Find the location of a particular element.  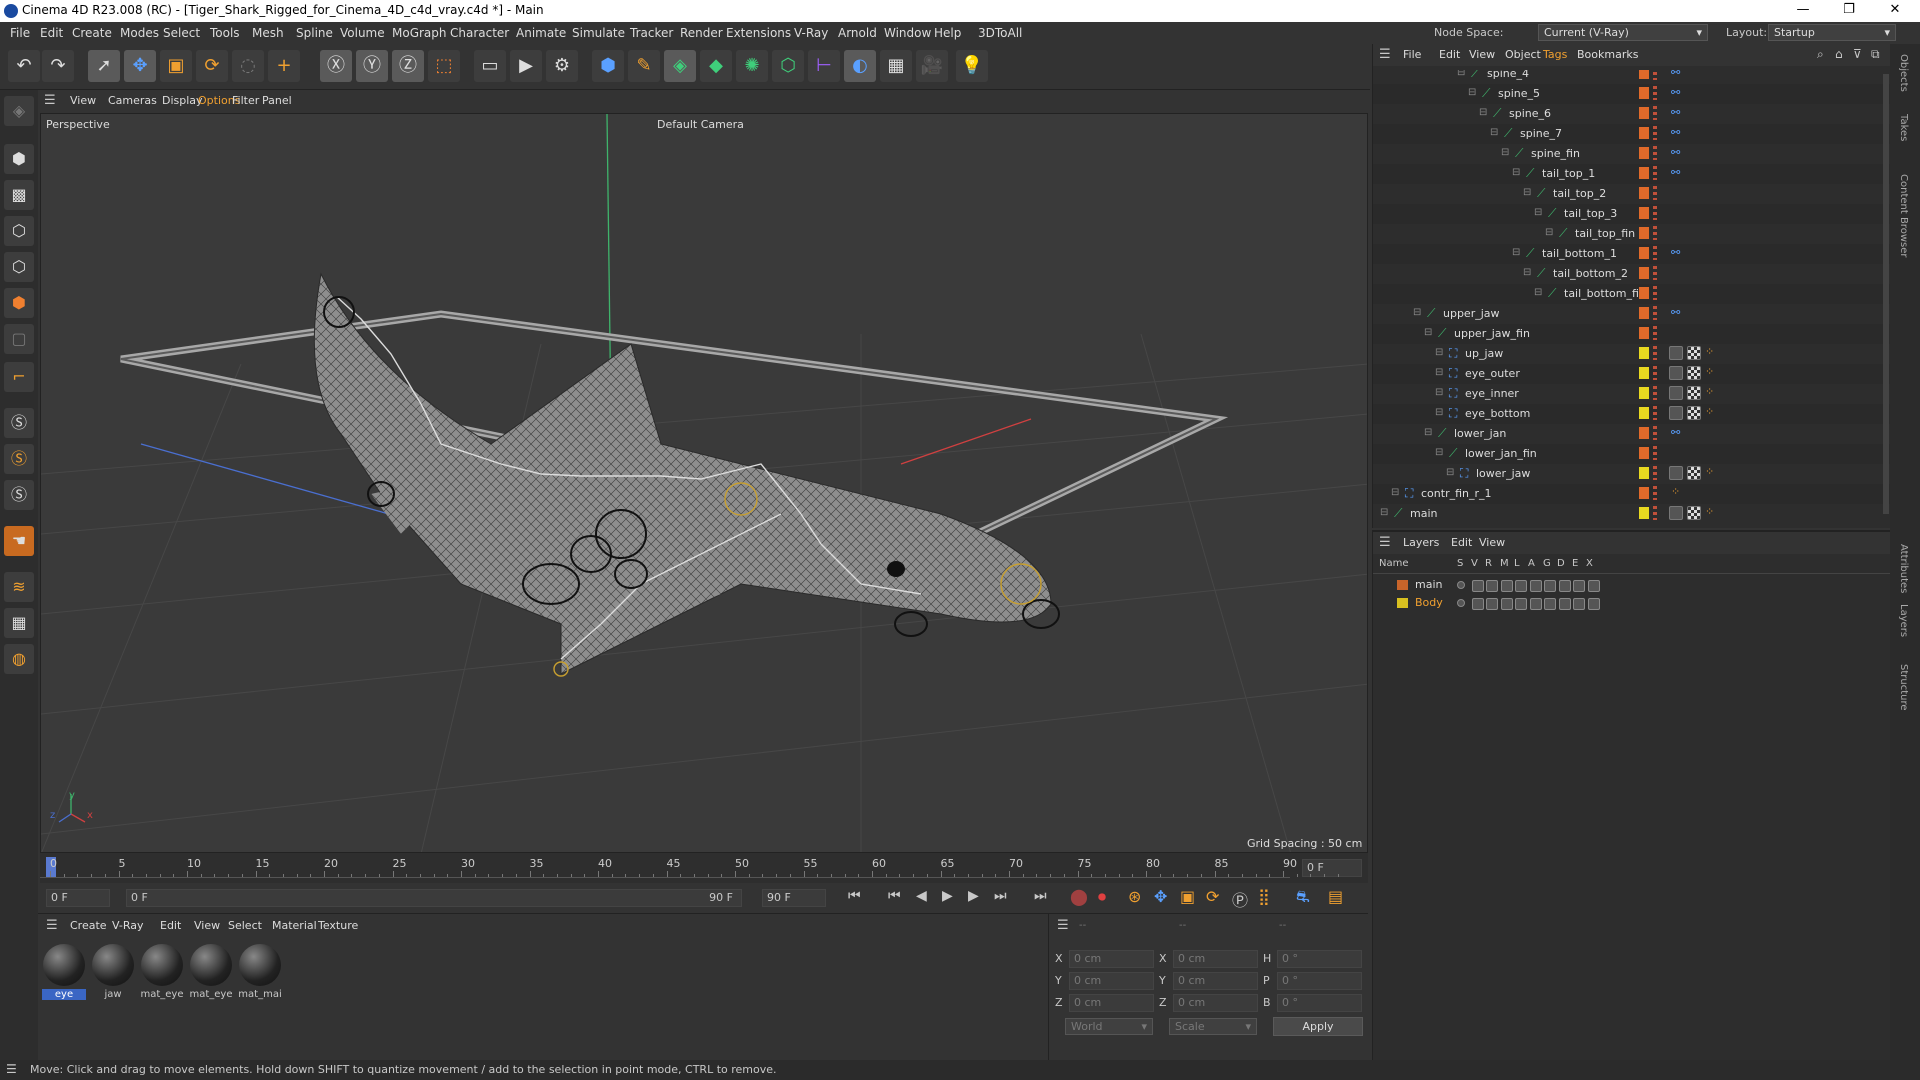

layer-menu-edit: Edit is located at coordinates (1461, 542).